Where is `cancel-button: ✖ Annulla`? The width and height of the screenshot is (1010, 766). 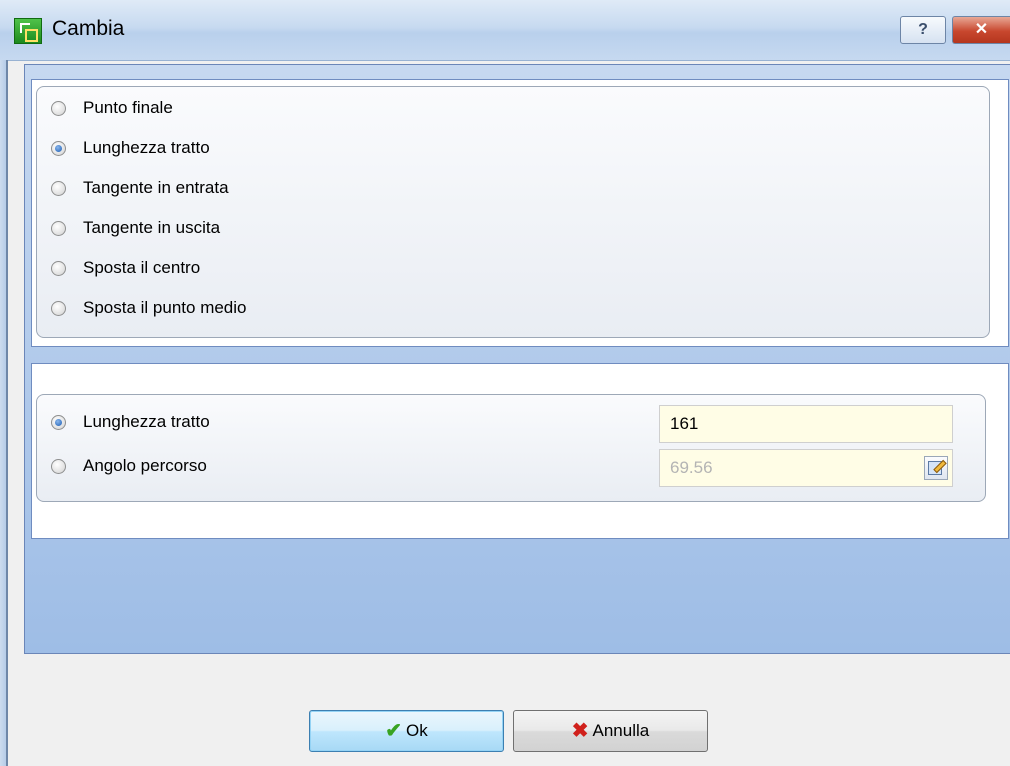
cancel-button: ✖ Annulla is located at coordinates (610, 731).